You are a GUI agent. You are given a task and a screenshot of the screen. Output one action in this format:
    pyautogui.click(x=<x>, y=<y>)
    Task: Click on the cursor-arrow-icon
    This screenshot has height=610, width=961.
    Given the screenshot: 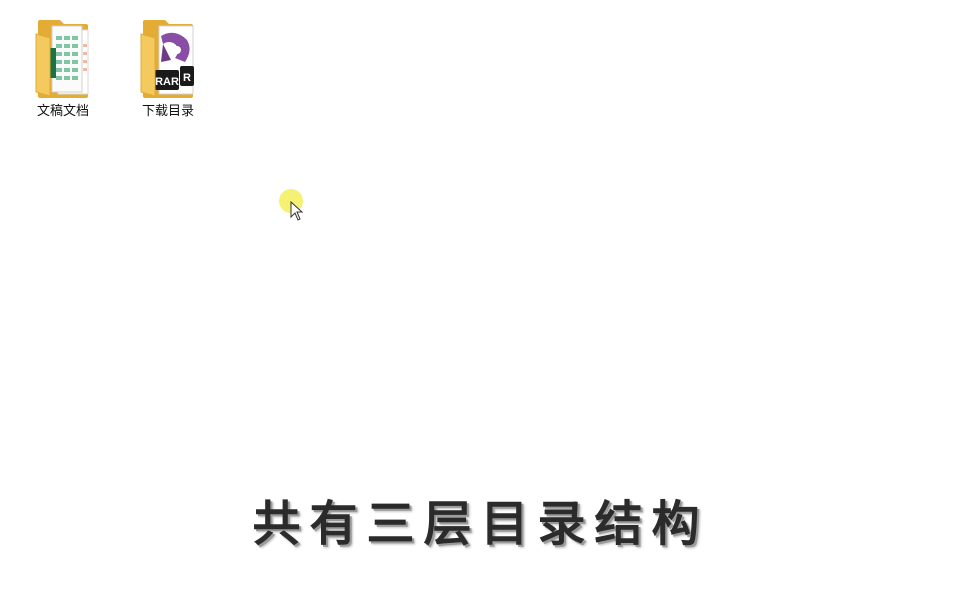 What is the action you would take?
    pyautogui.click(x=297, y=211)
    